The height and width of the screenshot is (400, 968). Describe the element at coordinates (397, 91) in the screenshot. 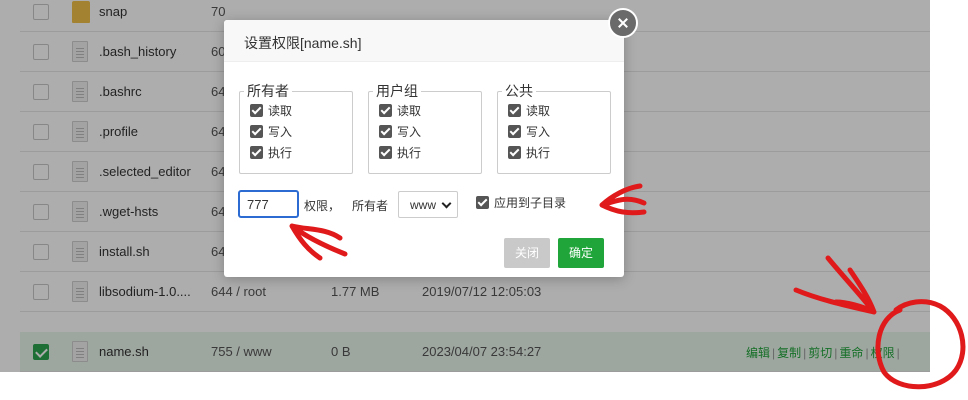

I see `group-legend: 用户组` at that location.